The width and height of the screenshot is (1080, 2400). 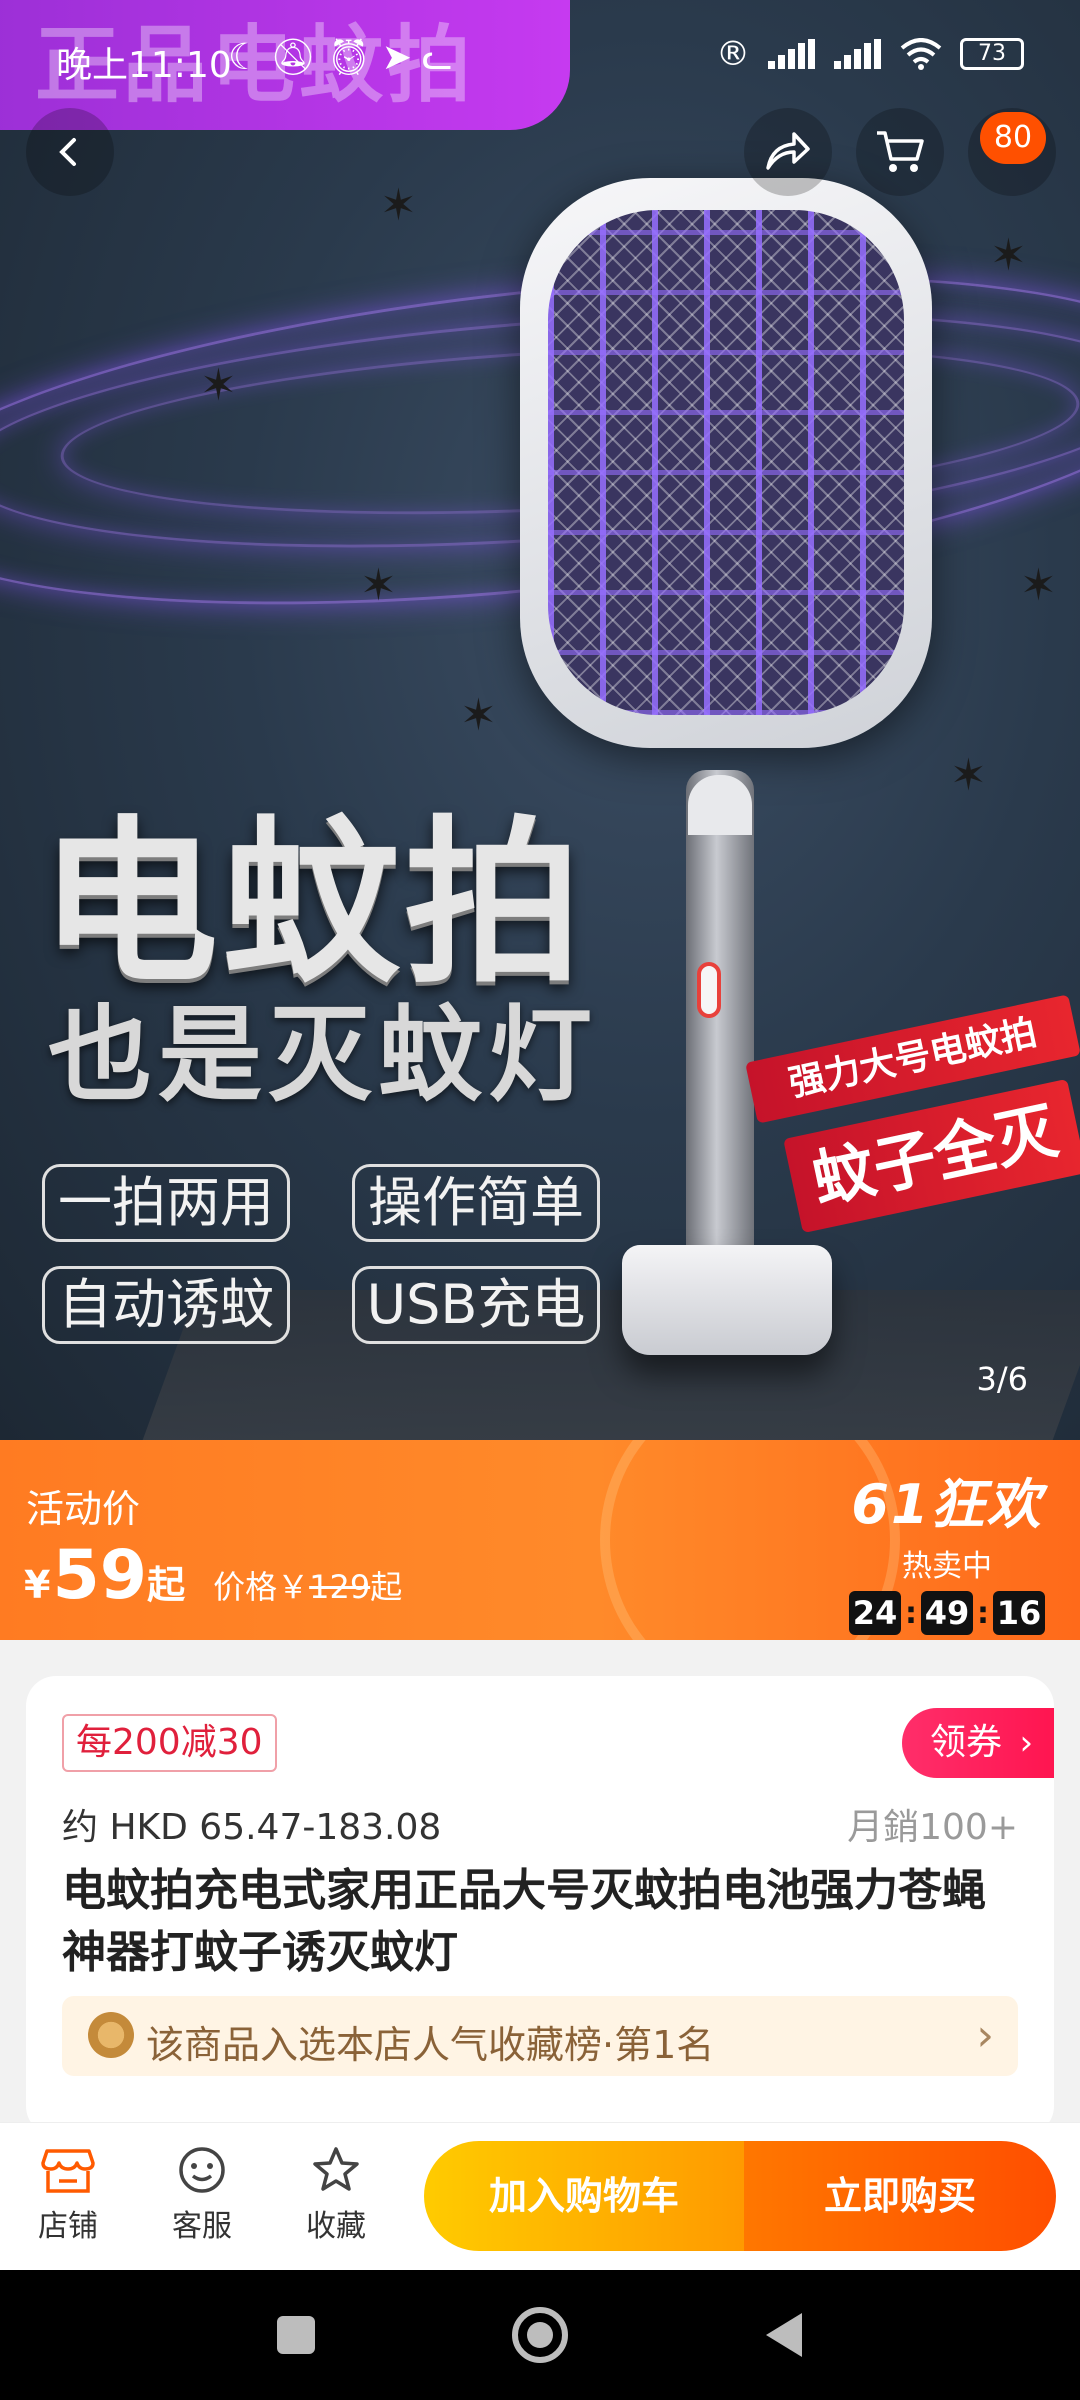 I want to click on countdown-minutes: 49, so click(x=947, y=1613).